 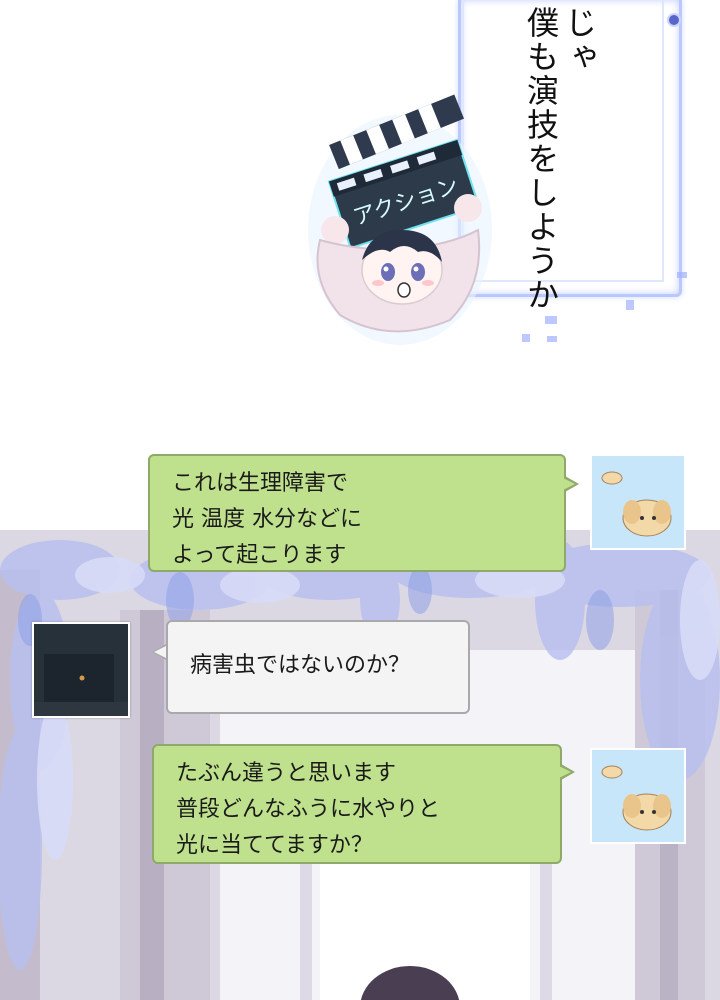 What do you see at coordinates (260, 483) in the screenshot?
I see `message-line: これは生理障害で` at bounding box center [260, 483].